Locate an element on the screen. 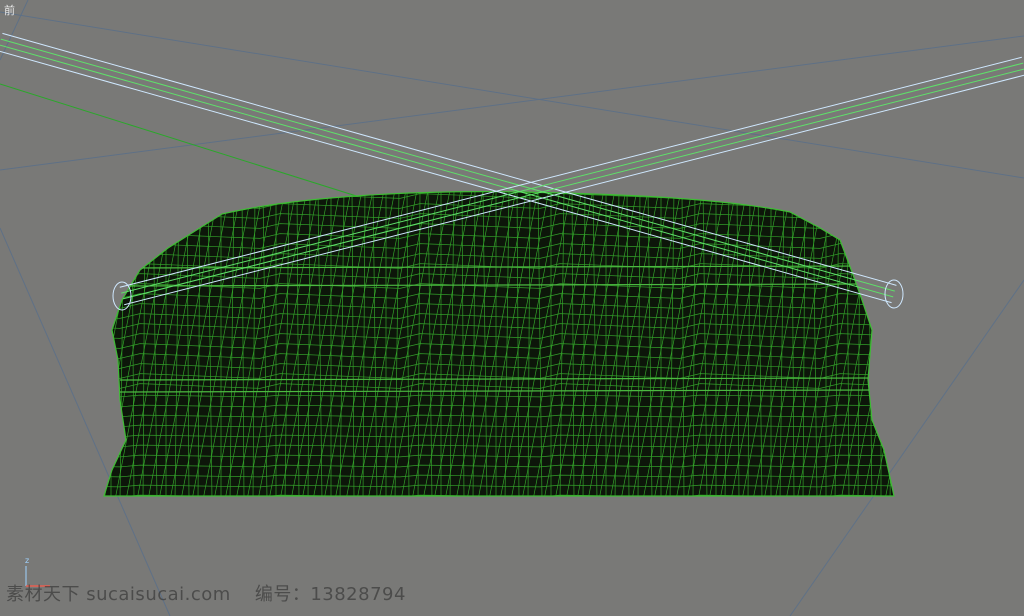  watermark-site: 素材天下 sucaisucai.com is located at coordinates (118, 594).